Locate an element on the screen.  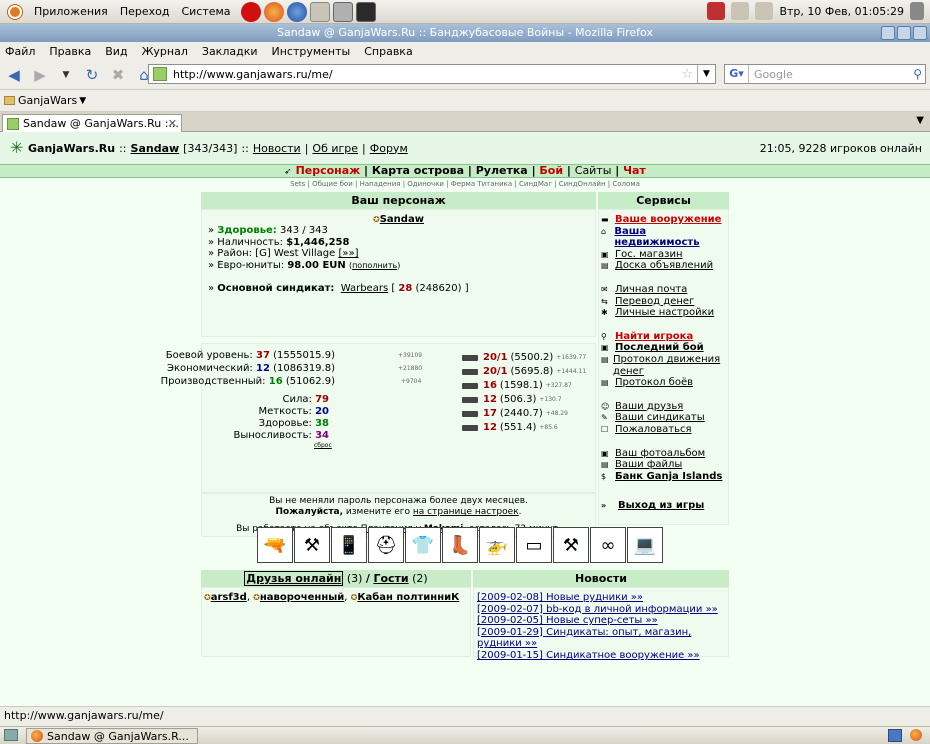
friend-link: Кабан полтинниК is located at coordinates (408, 597).